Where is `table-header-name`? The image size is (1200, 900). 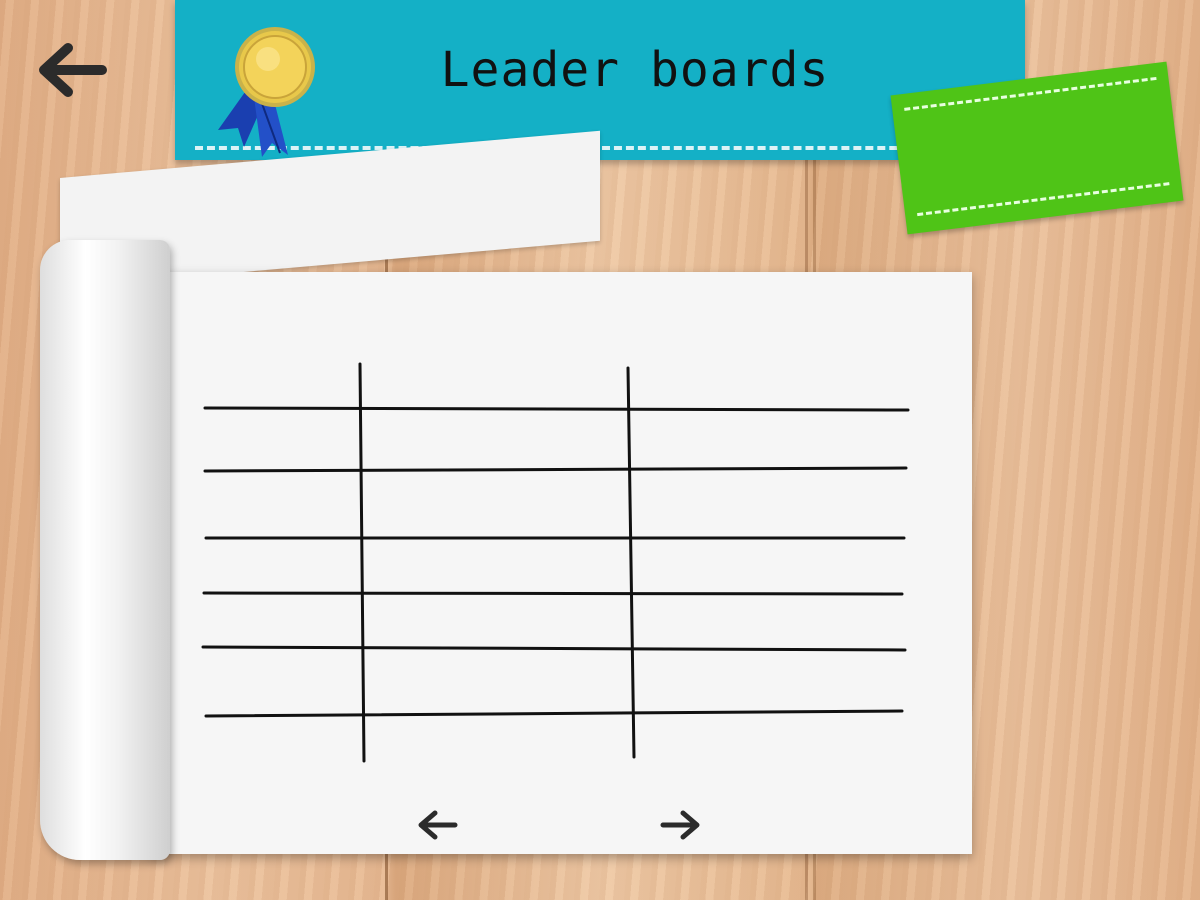 table-header-name is located at coordinates (497, 436).